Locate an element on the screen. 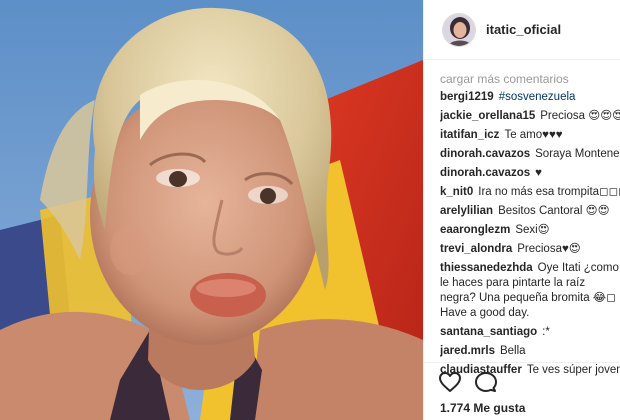 This screenshot has width=620, height=420. comment-username: santana_santiago is located at coordinates (488, 332).